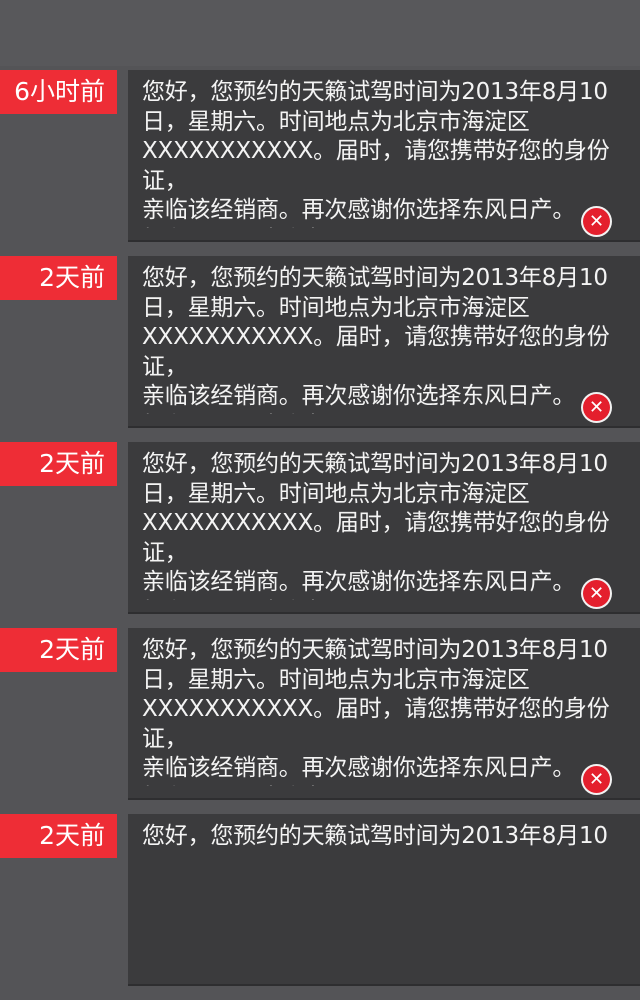 The height and width of the screenshot is (1000, 640). What do you see at coordinates (384, 900) in the screenshot?
I see `message-card: 您好，您预约的天籁试驾时间为2013年8月10` at bounding box center [384, 900].